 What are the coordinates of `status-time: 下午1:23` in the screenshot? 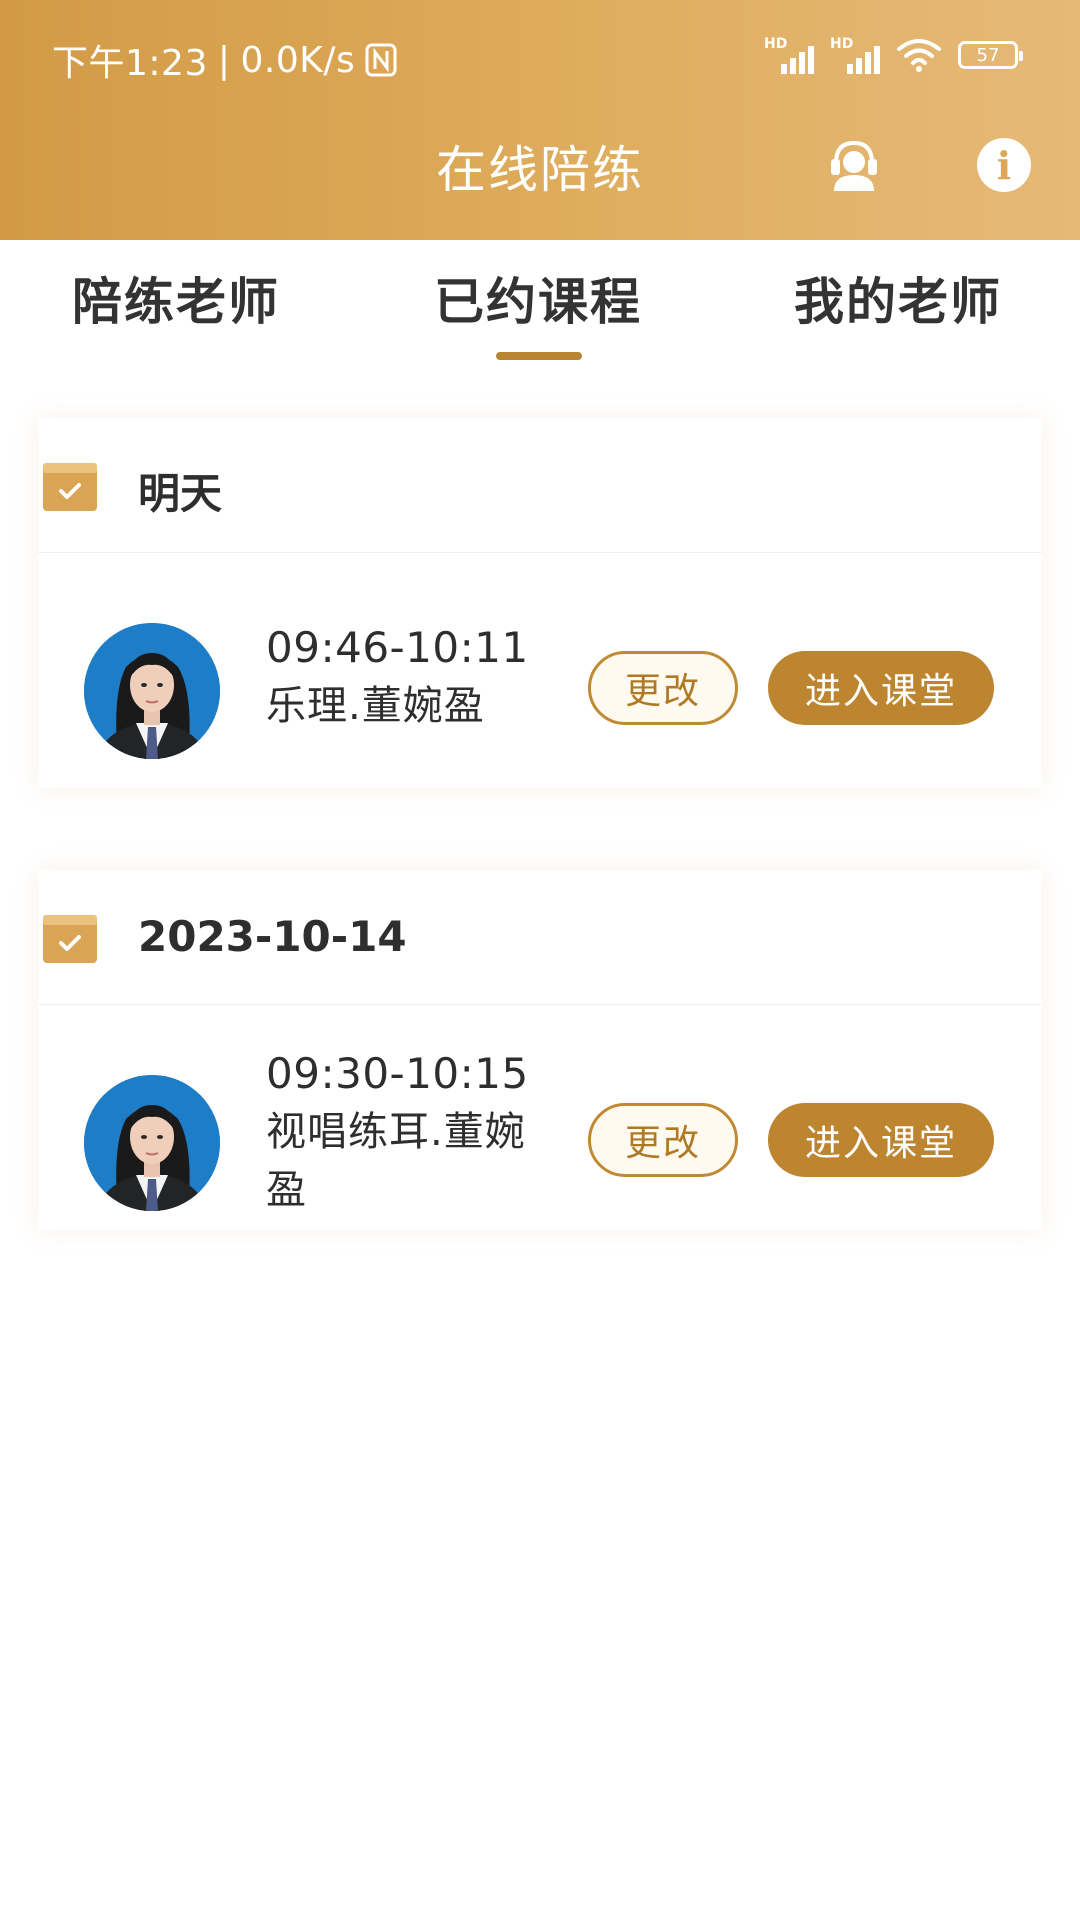 It's located at (130, 63).